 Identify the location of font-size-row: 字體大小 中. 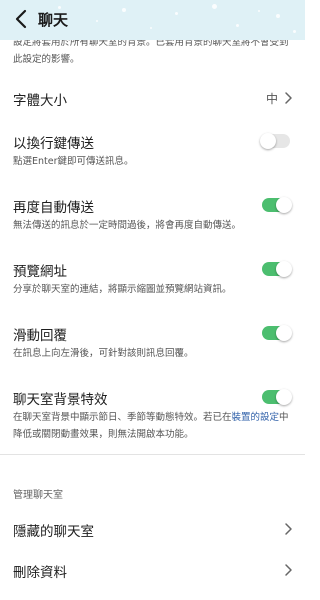
(152, 98).